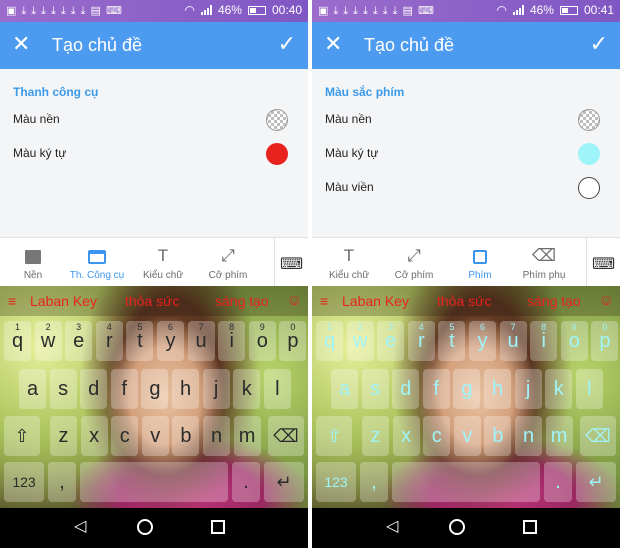 The height and width of the screenshot is (548, 620). What do you see at coordinates (466, 188) in the screenshot?
I see `setting-row-border-color: Màu viền` at bounding box center [466, 188].